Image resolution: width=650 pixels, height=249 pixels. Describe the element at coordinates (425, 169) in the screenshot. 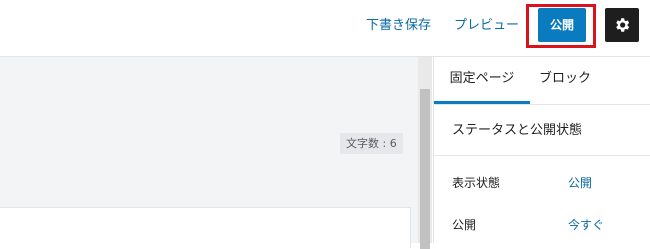

I see `scrollbar-thumb` at that location.